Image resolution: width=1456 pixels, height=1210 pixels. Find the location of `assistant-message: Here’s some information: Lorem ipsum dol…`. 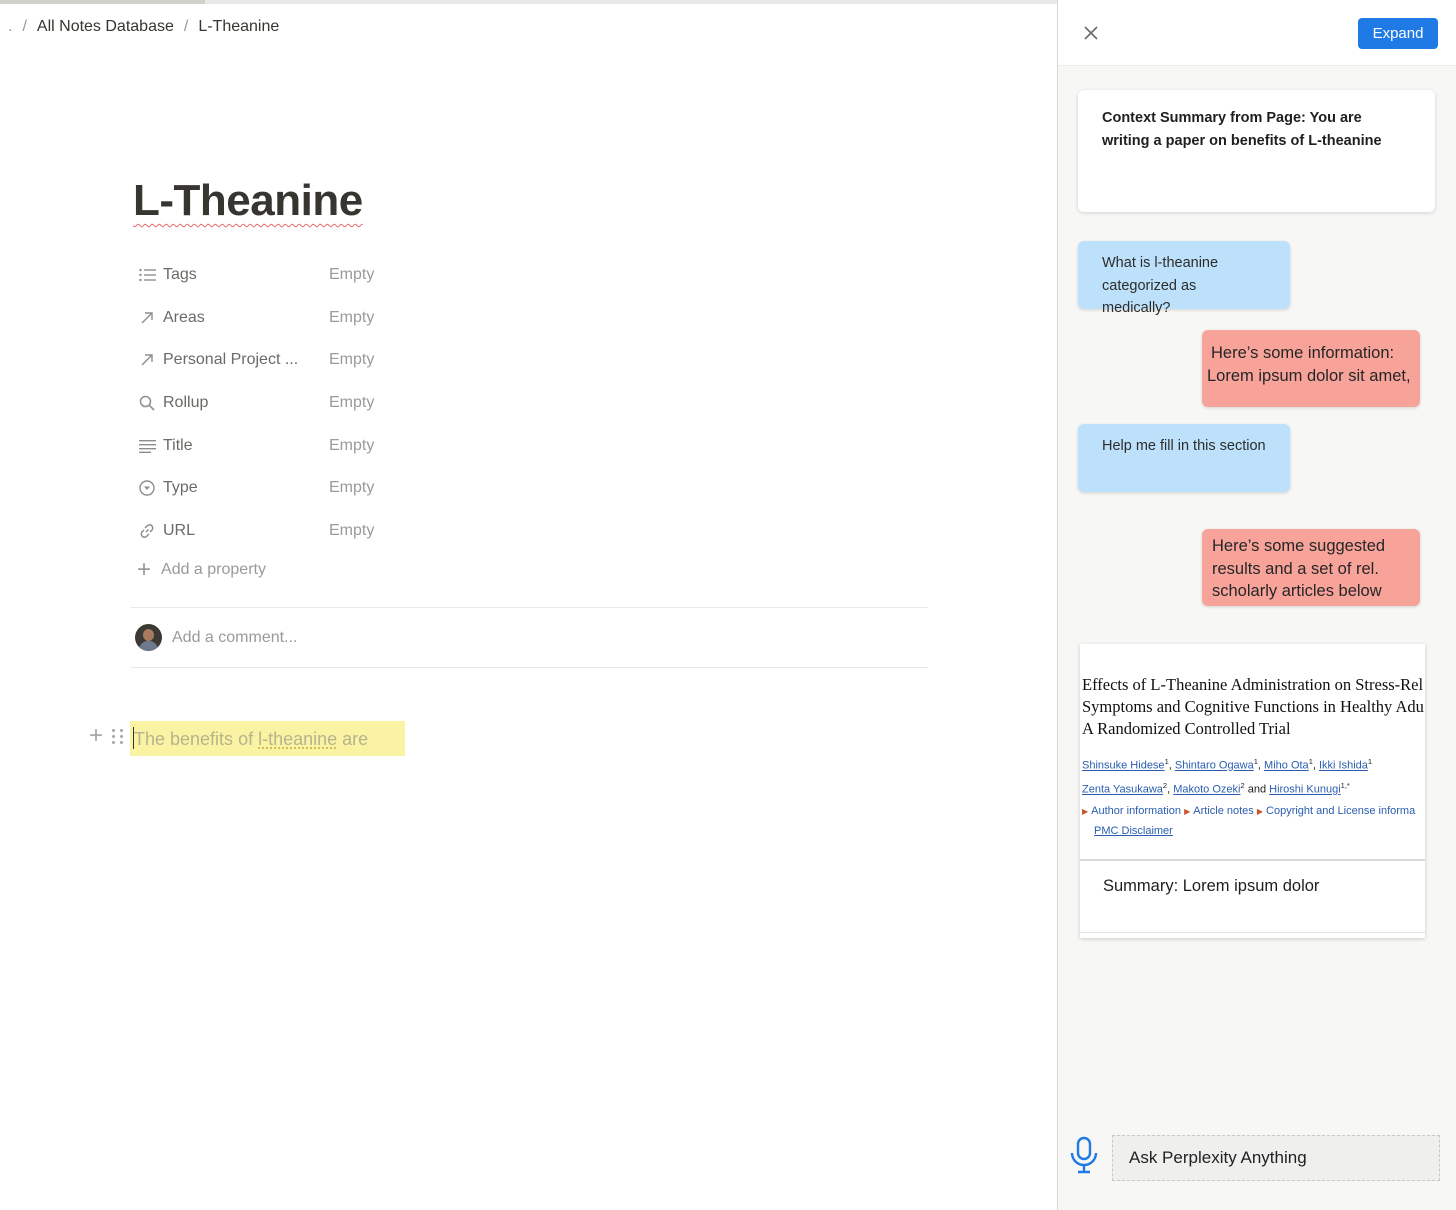

assistant-message: Here’s some information: Lorem ipsum dol… is located at coordinates (1311, 368).